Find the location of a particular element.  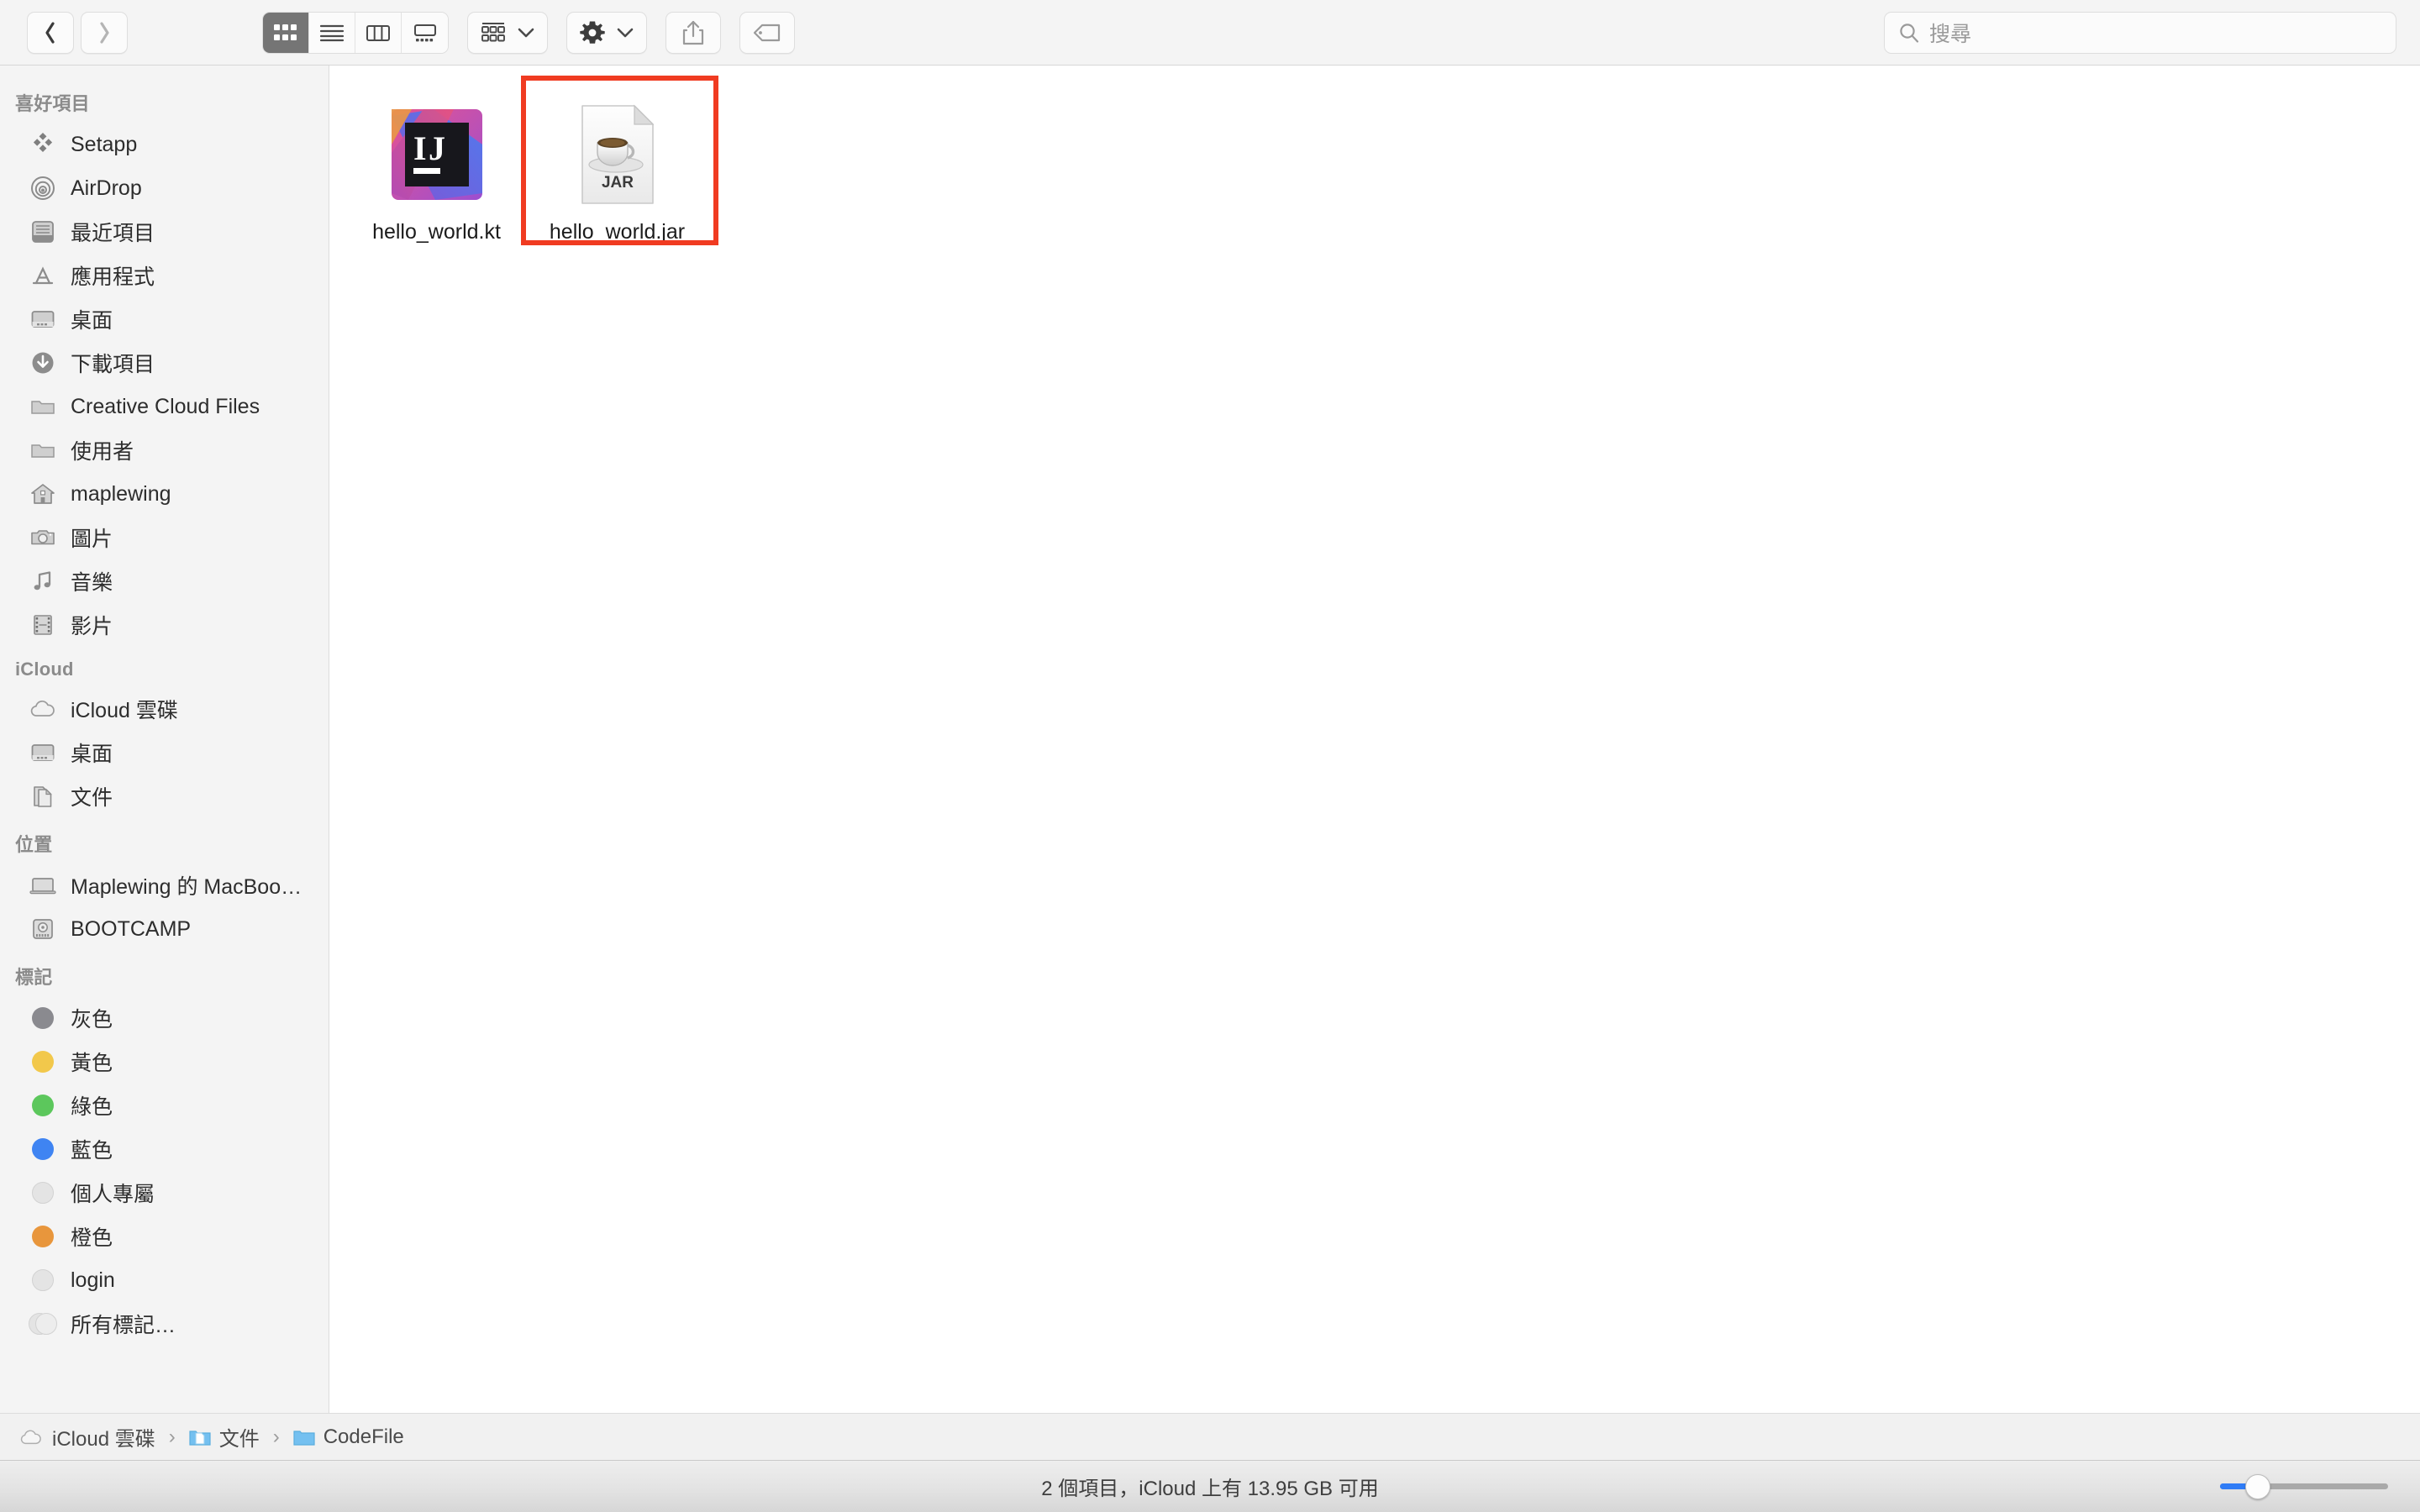

breadcrumb-item-icloud-drive: iCloud 雲碟 is located at coordinates (86, 1437).